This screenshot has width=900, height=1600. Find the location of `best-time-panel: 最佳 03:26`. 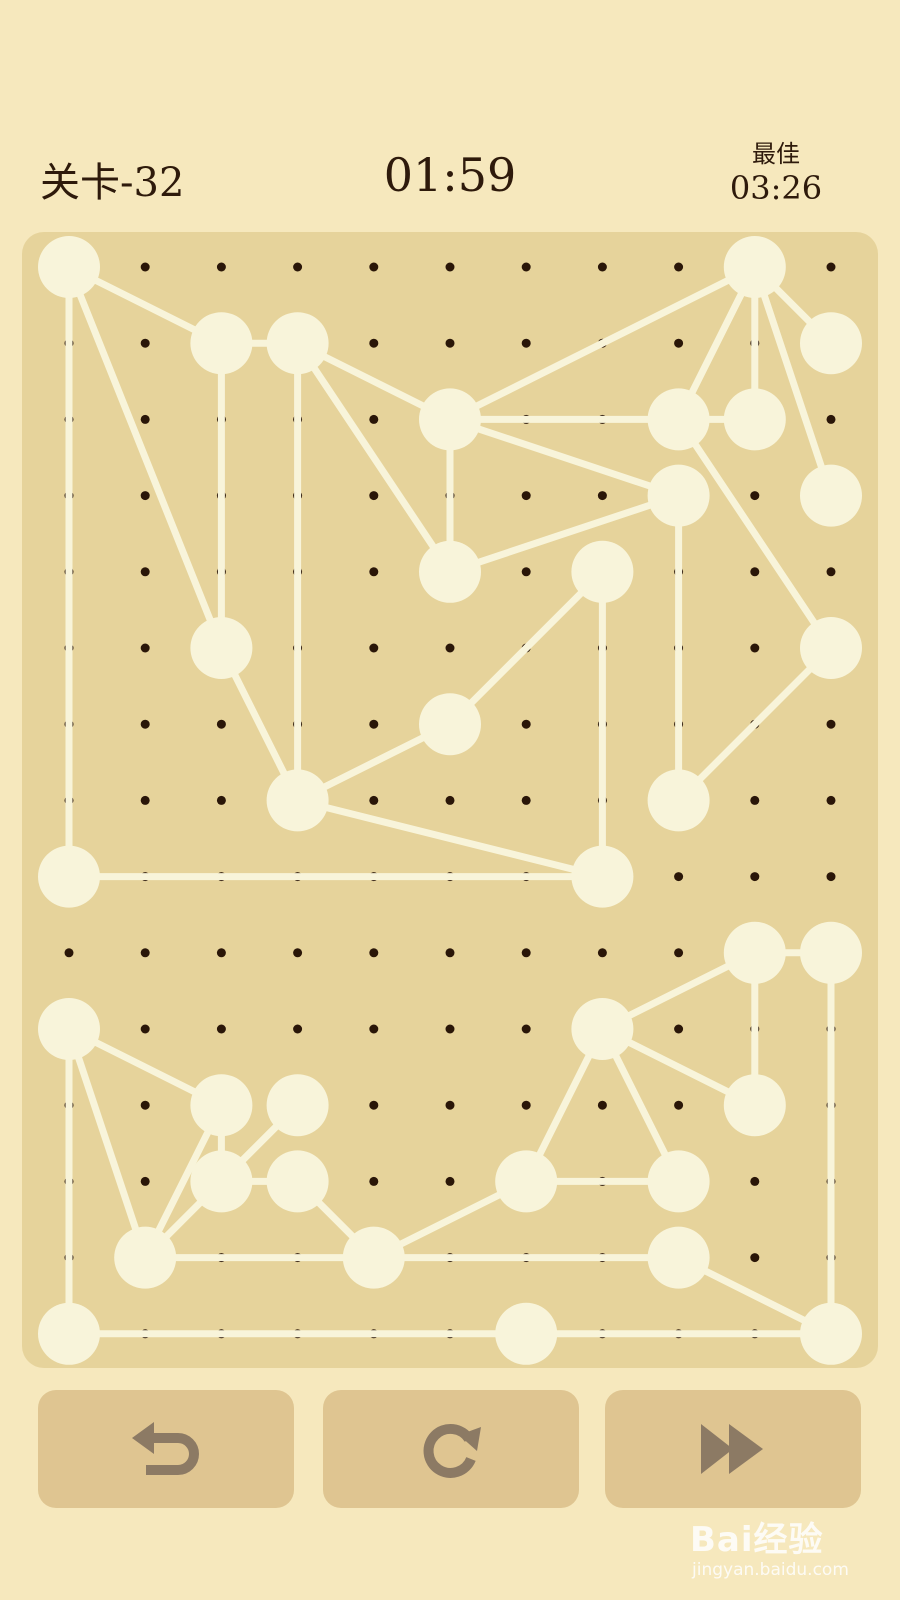

best-time-panel: 最佳 03:26 is located at coordinates (776, 173).